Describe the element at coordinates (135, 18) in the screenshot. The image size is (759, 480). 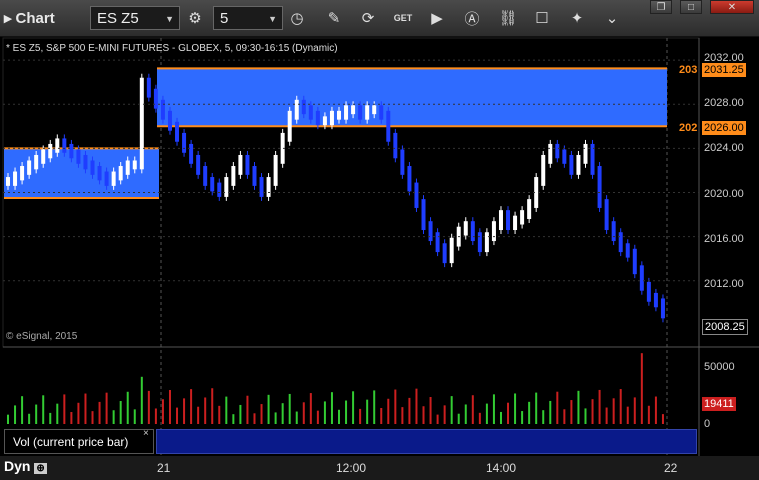
I see `symbol-input: ES Z5 ▼` at that location.